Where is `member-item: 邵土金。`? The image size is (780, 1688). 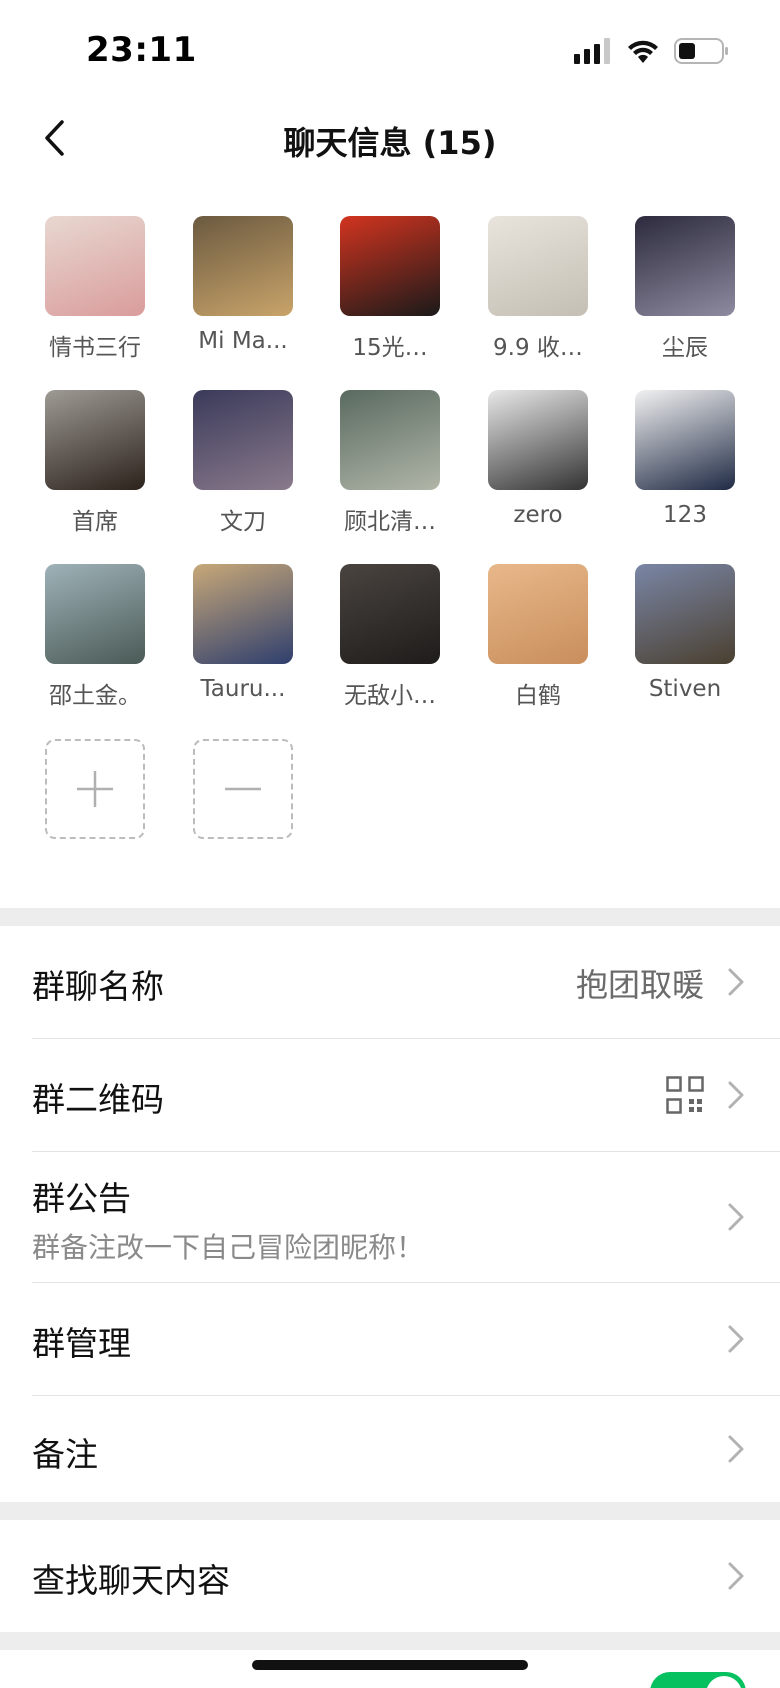
member-item: 邵土金。 is located at coordinates (90, 644).